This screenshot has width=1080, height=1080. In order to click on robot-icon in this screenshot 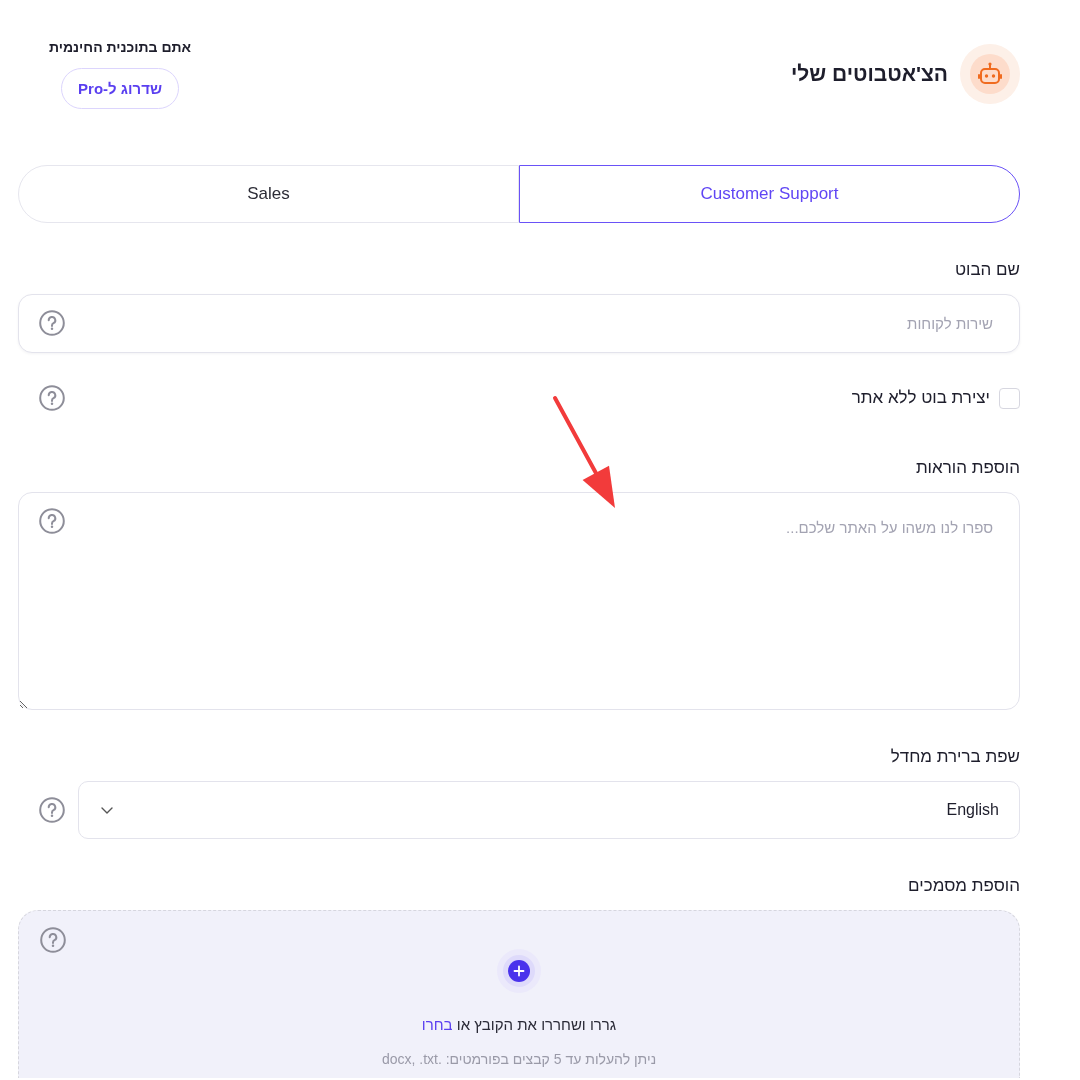, I will do `click(990, 74)`.